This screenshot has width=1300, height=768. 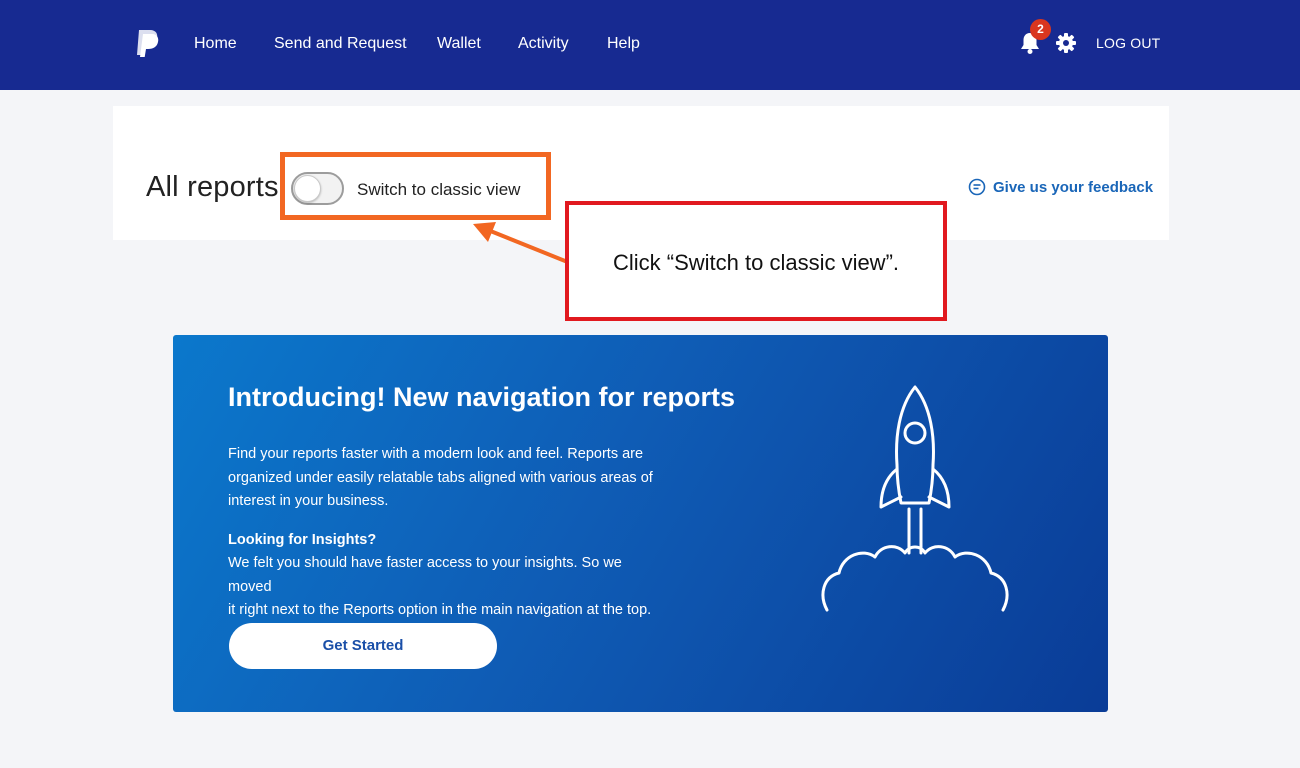 I want to click on nav-help: Help, so click(x=623, y=44).